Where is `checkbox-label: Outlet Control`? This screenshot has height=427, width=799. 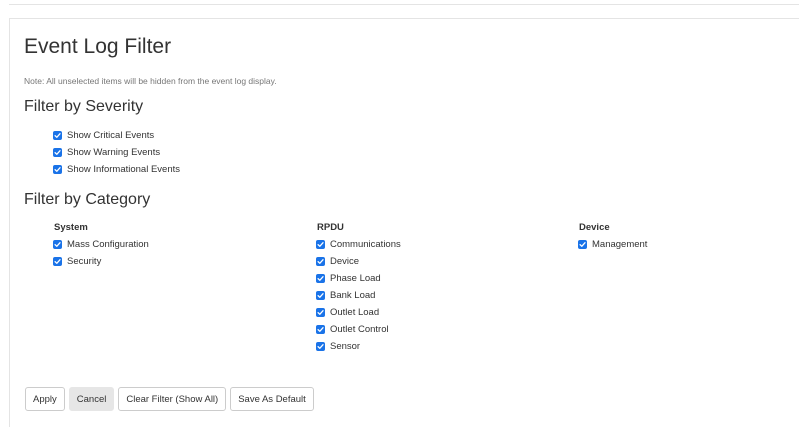
checkbox-label: Outlet Control is located at coordinates (359, 329).